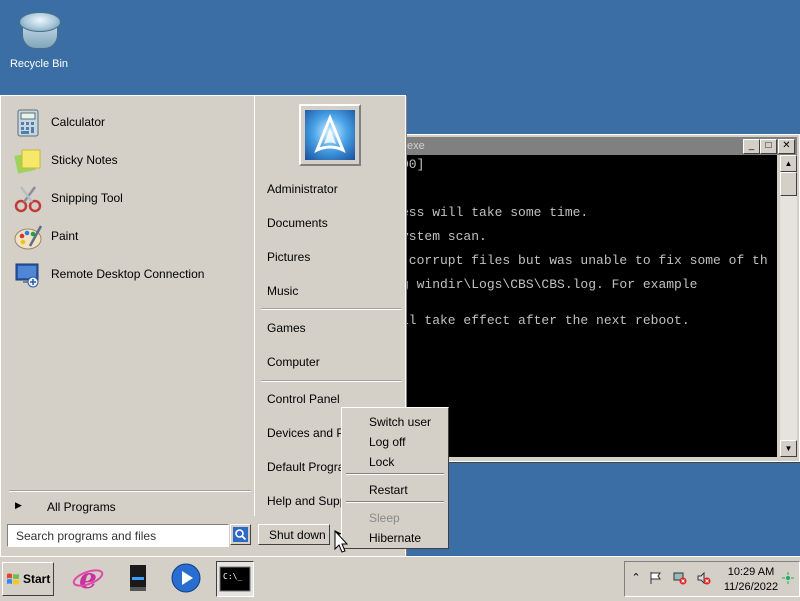 Image resolution: width=800 pixels, height=601 pixels. I want to click on menu-item-lock: Lock, so click(395, 461).